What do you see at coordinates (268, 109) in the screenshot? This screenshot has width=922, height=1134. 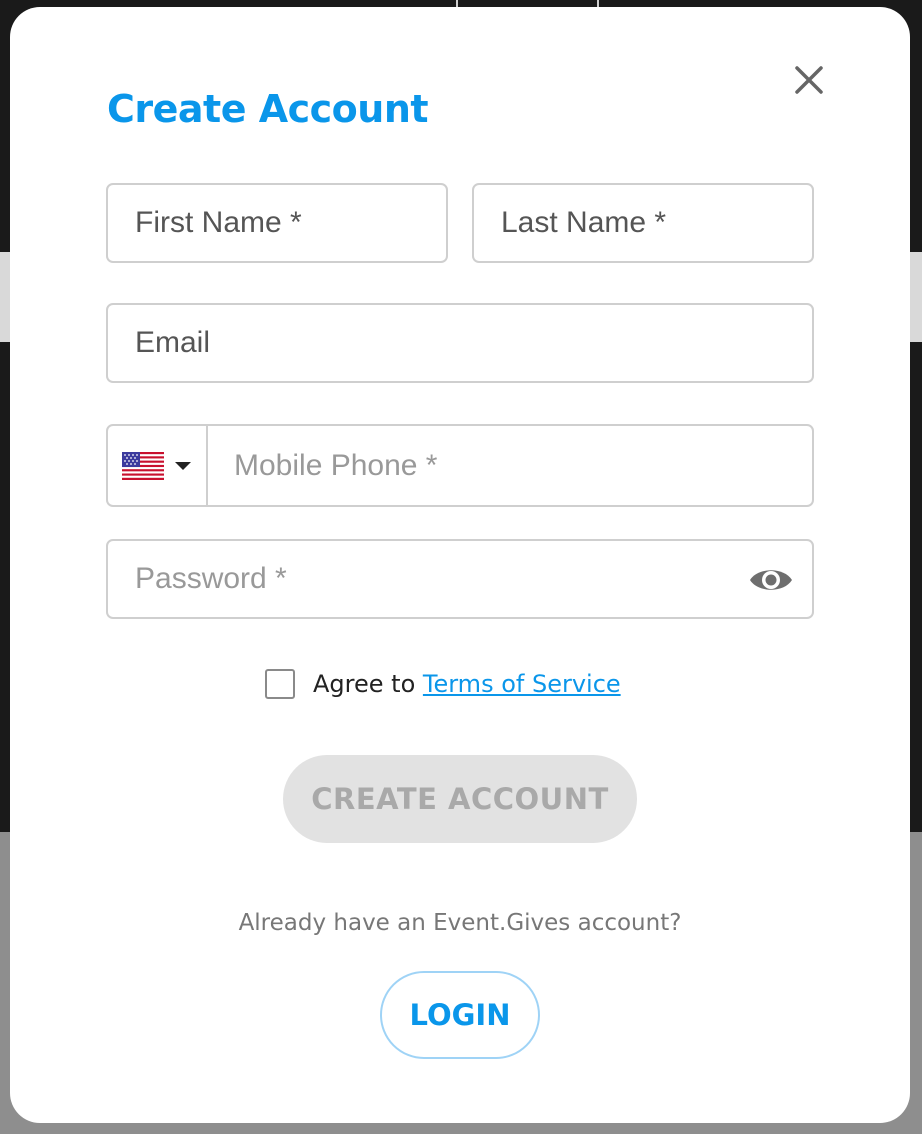 I see `modal-title: Create Account` at bounding box center [268, 109].